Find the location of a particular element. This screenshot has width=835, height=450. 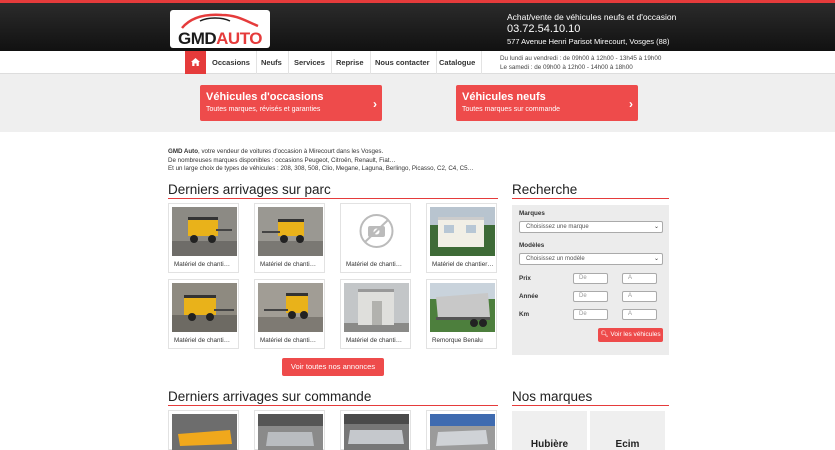

marques-label: Marques is located at coordinates (532, 213).